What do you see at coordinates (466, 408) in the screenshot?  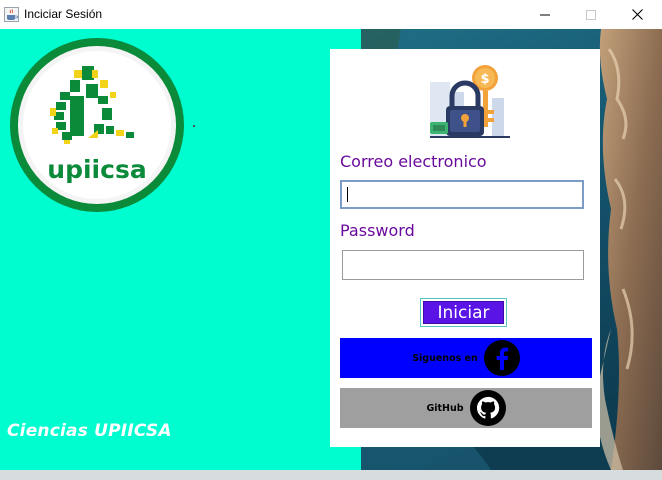 I see `github-button: GitHub` at bounding box center [466, 408].